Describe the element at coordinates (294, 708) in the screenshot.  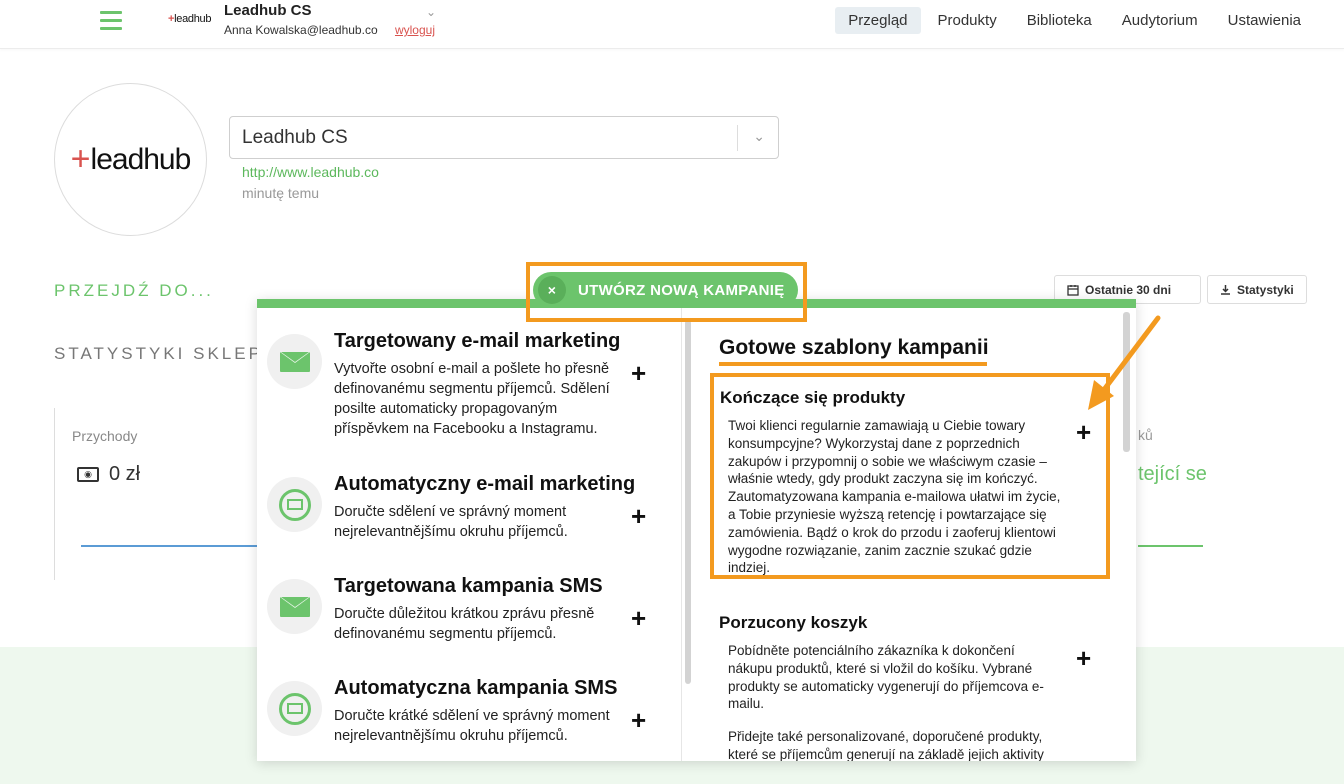
I see `auto-sms-icon` at that location.